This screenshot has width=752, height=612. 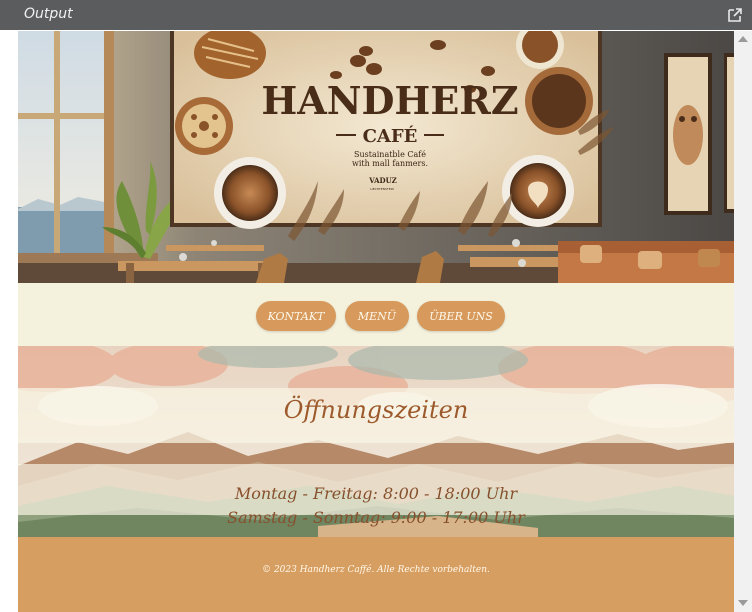 I want to click on hero-location-sub: LIECHTENSTEIN, so click(x=382, y=189).